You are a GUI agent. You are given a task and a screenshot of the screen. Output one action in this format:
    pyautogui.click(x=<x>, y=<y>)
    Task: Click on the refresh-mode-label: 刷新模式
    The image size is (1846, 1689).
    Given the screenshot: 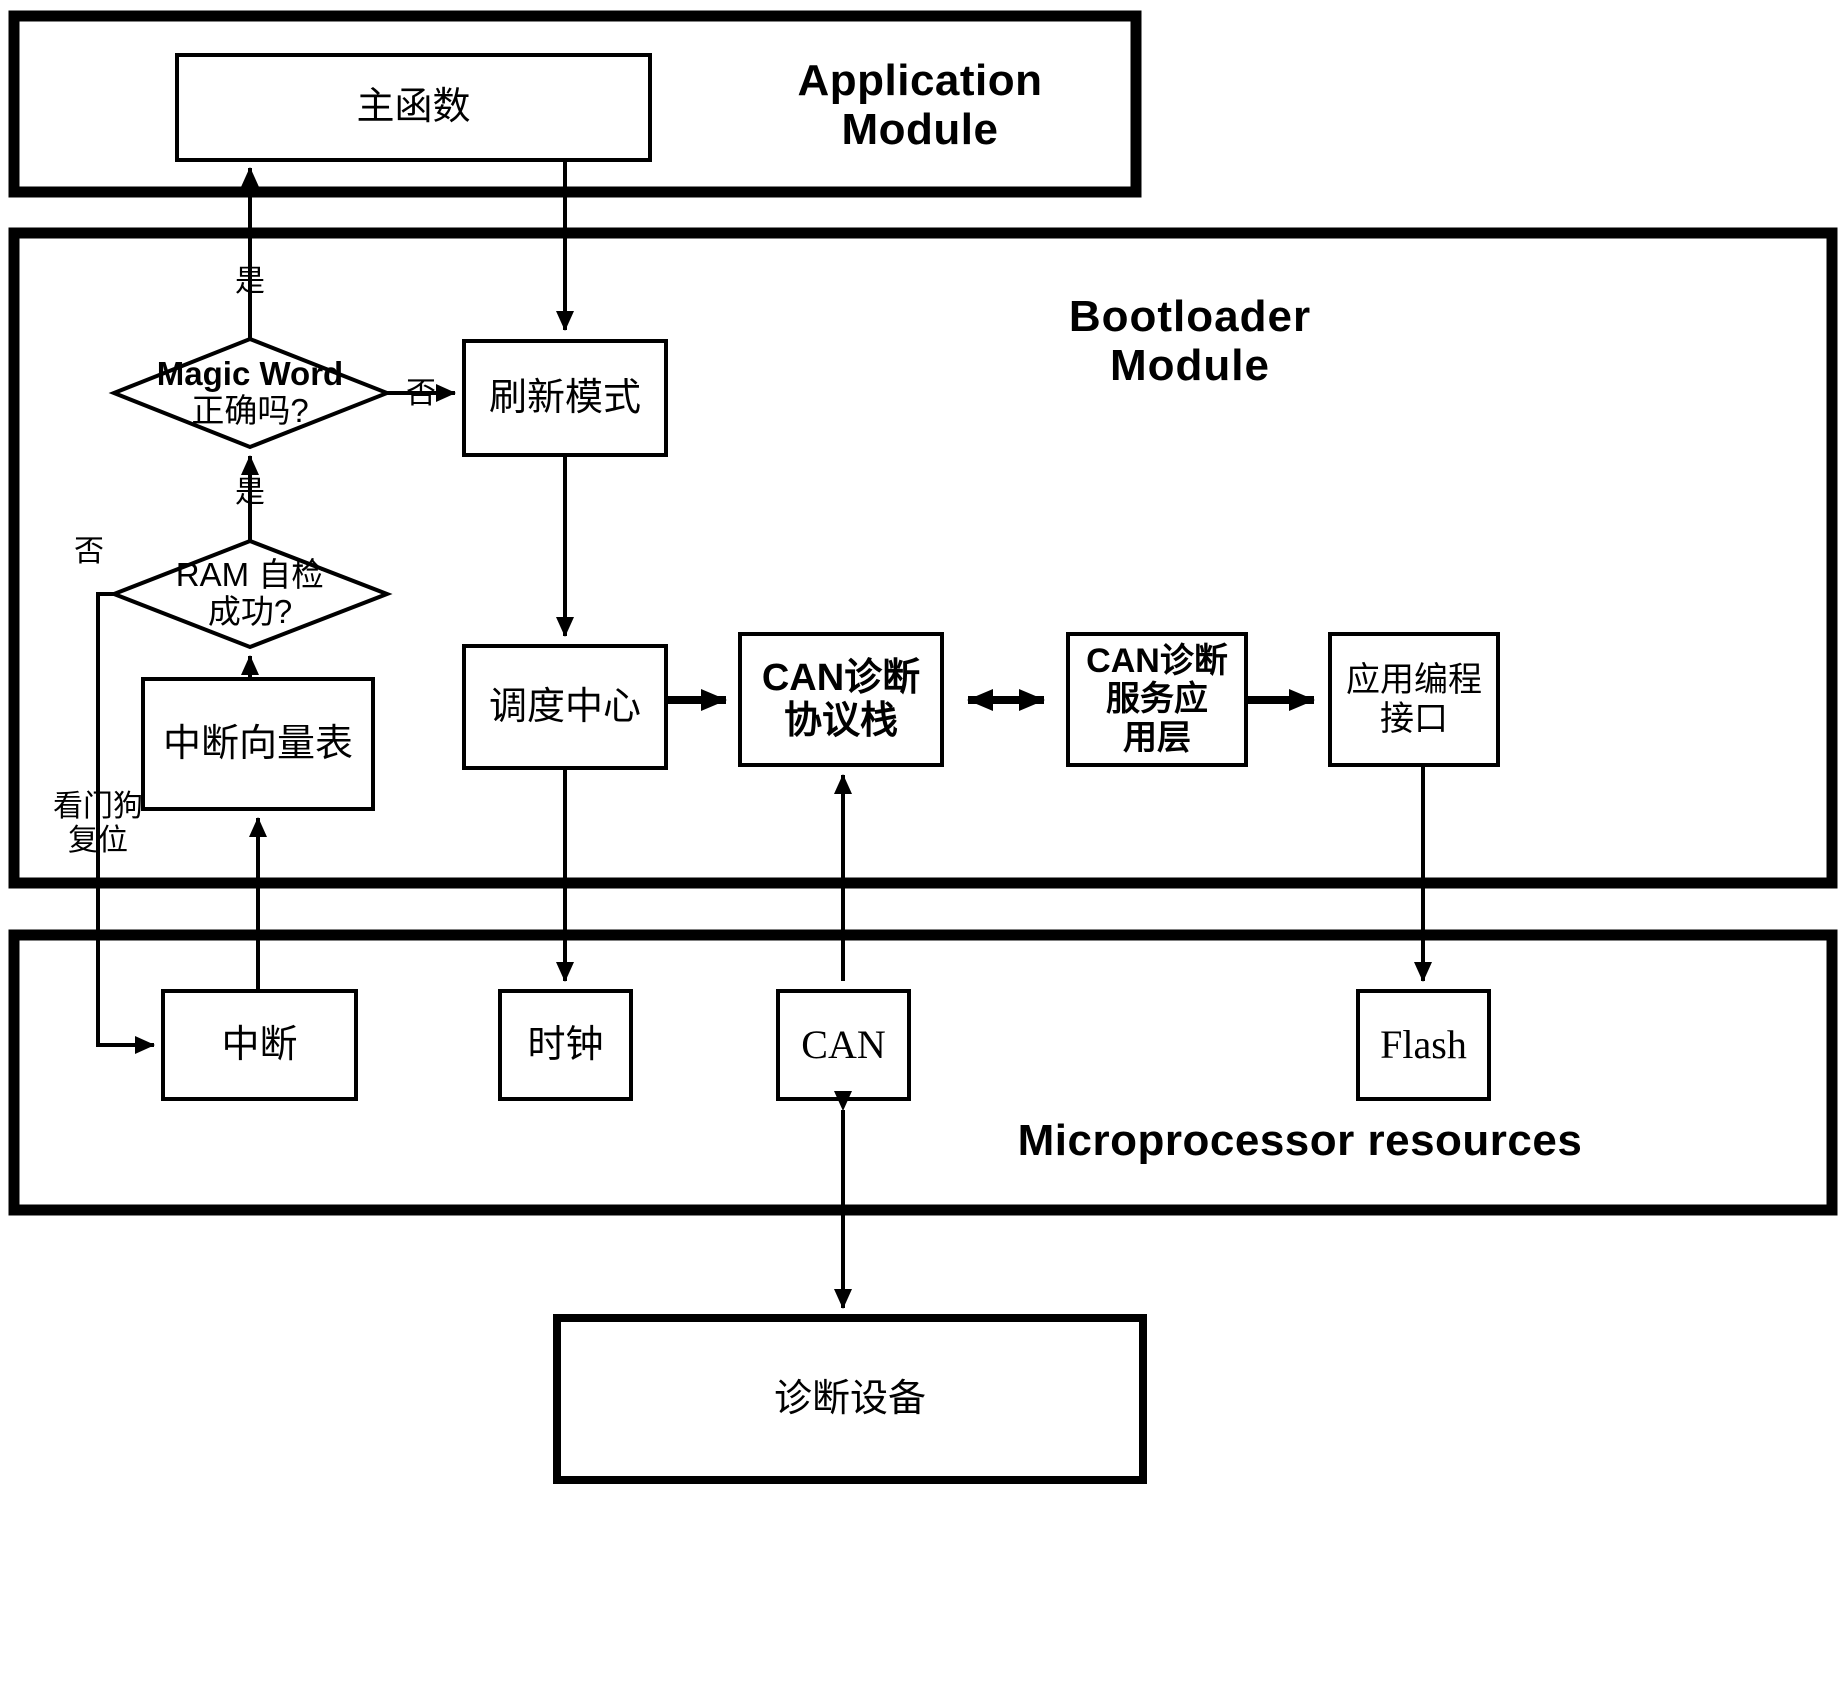 What is the action you would take?
    pyautogui.click(x=564, y=397)
    